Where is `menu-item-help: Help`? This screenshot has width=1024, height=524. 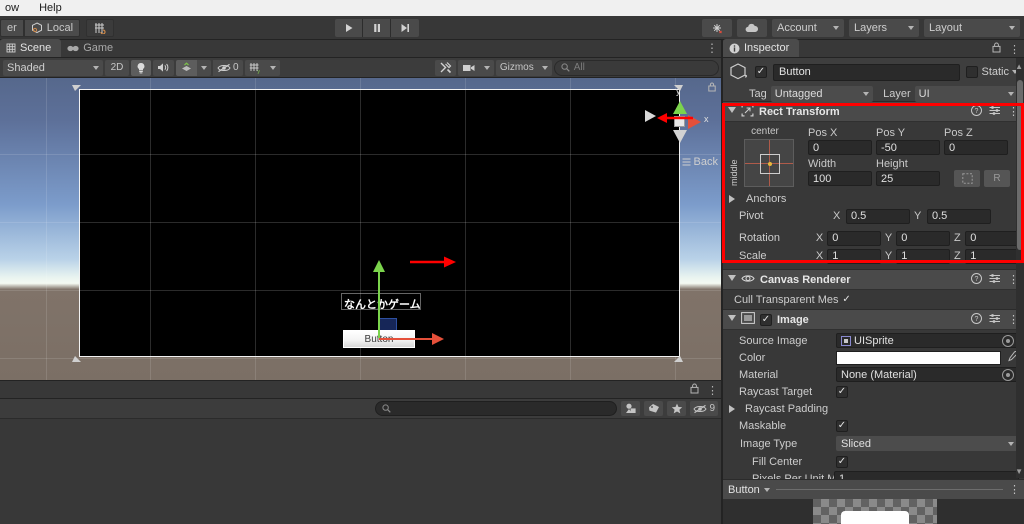
menu-item-help: Help is located at coordinates (50, 8).